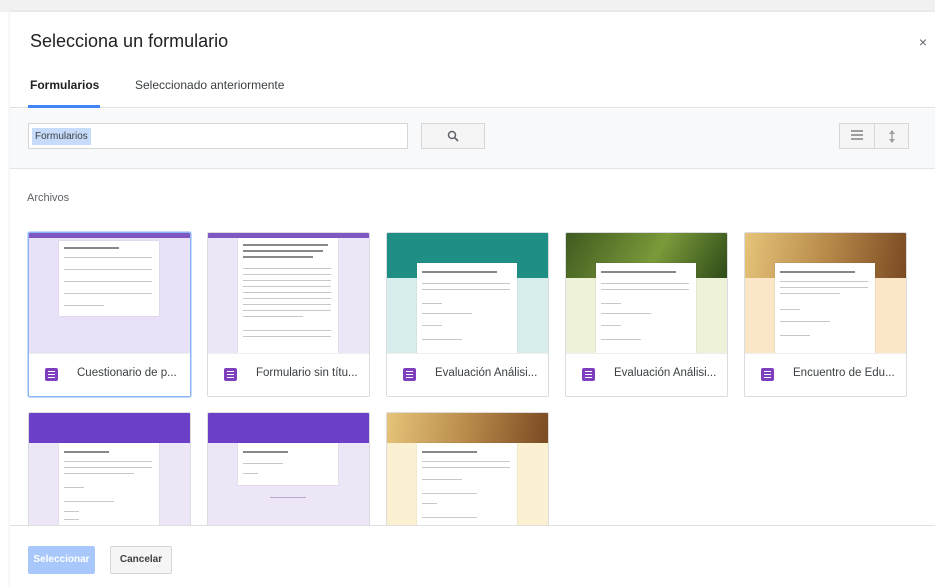 This screenshot has width=935, height=587. Describe the element at coordinates (472, 89) in the screenshot. I see `tab-bar: Formularios Seleccionado anteriormente` at that location.